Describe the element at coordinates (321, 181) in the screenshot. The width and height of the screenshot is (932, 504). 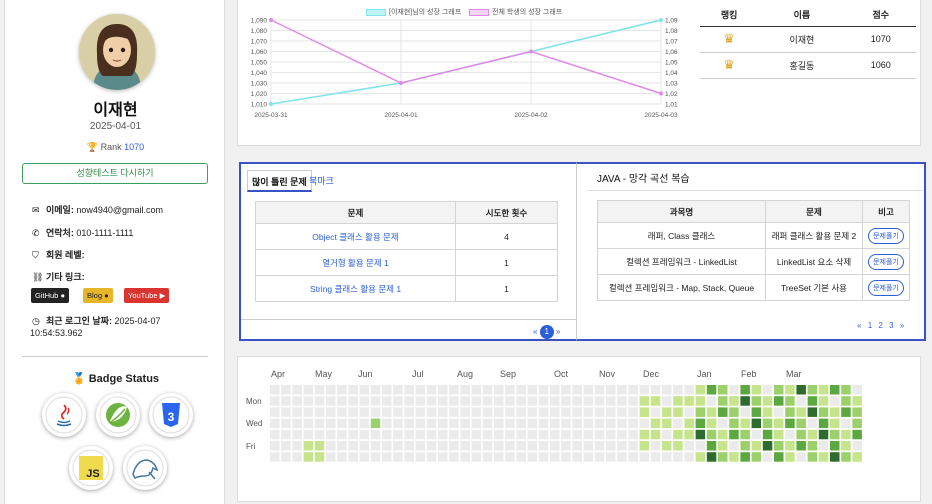
I see `tab-bookmark: 북마크` at that location.